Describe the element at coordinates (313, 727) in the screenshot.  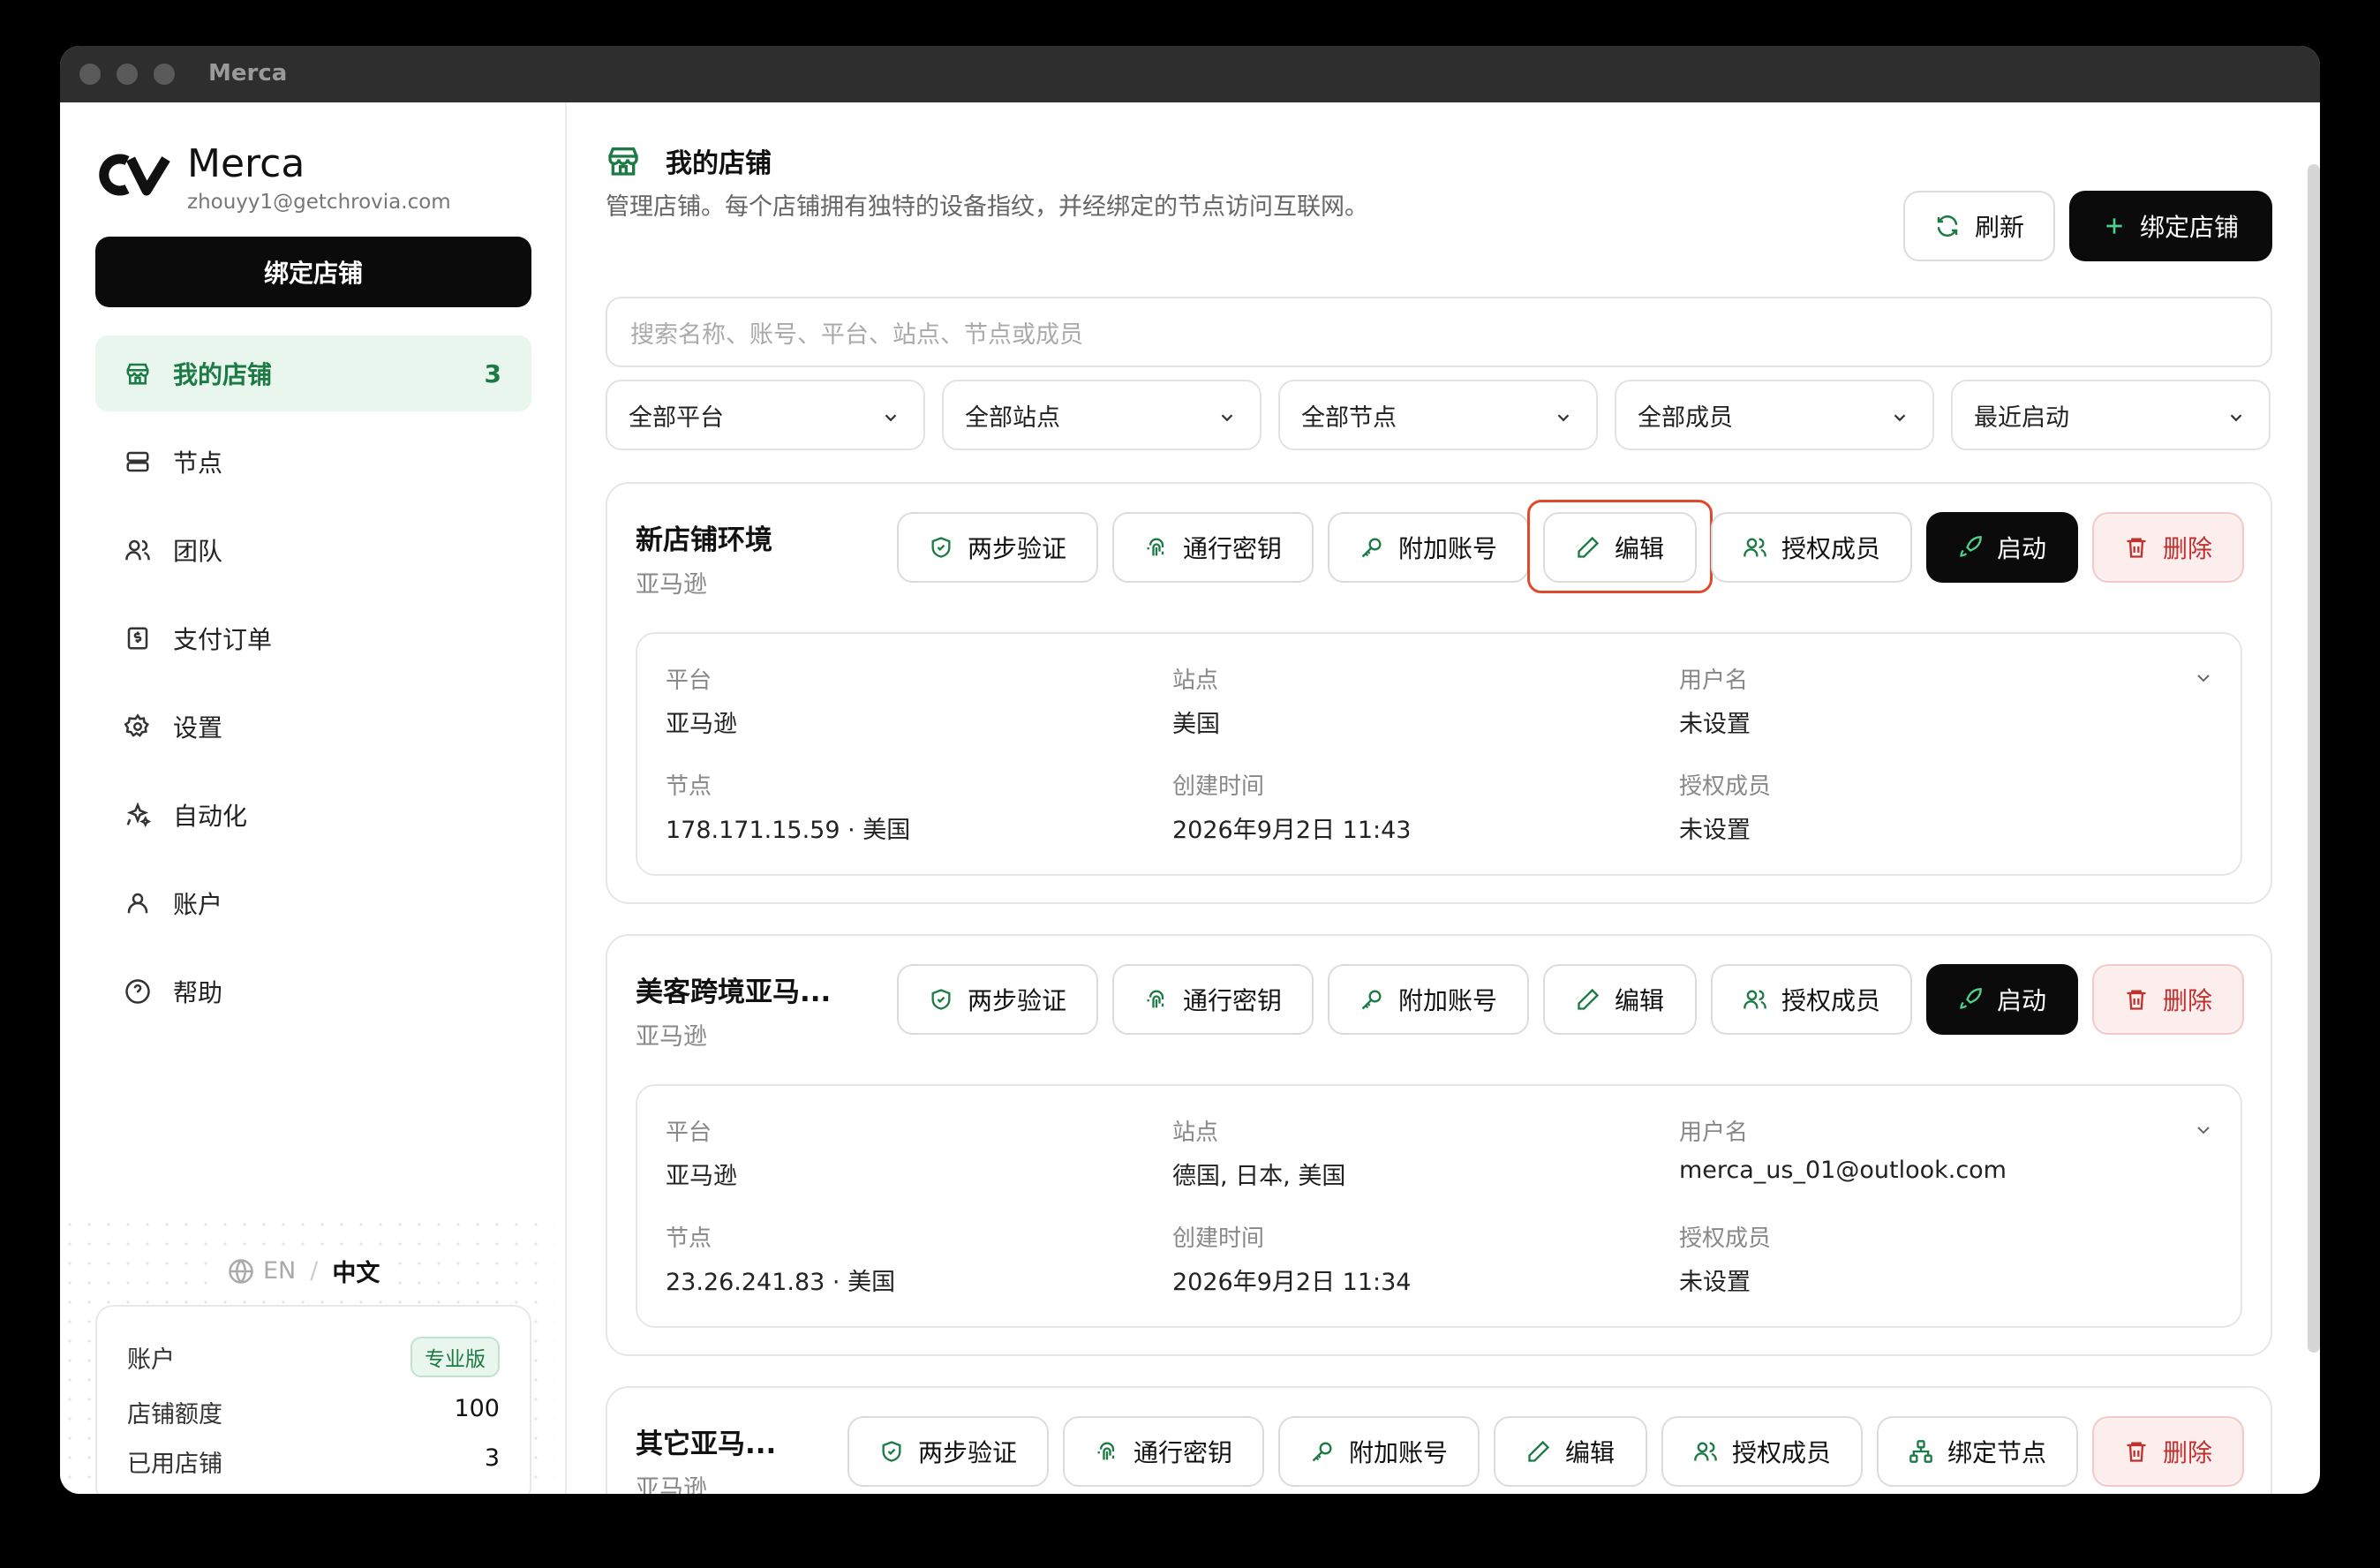
I see `sidebar-item-settings: 设置` at that location.